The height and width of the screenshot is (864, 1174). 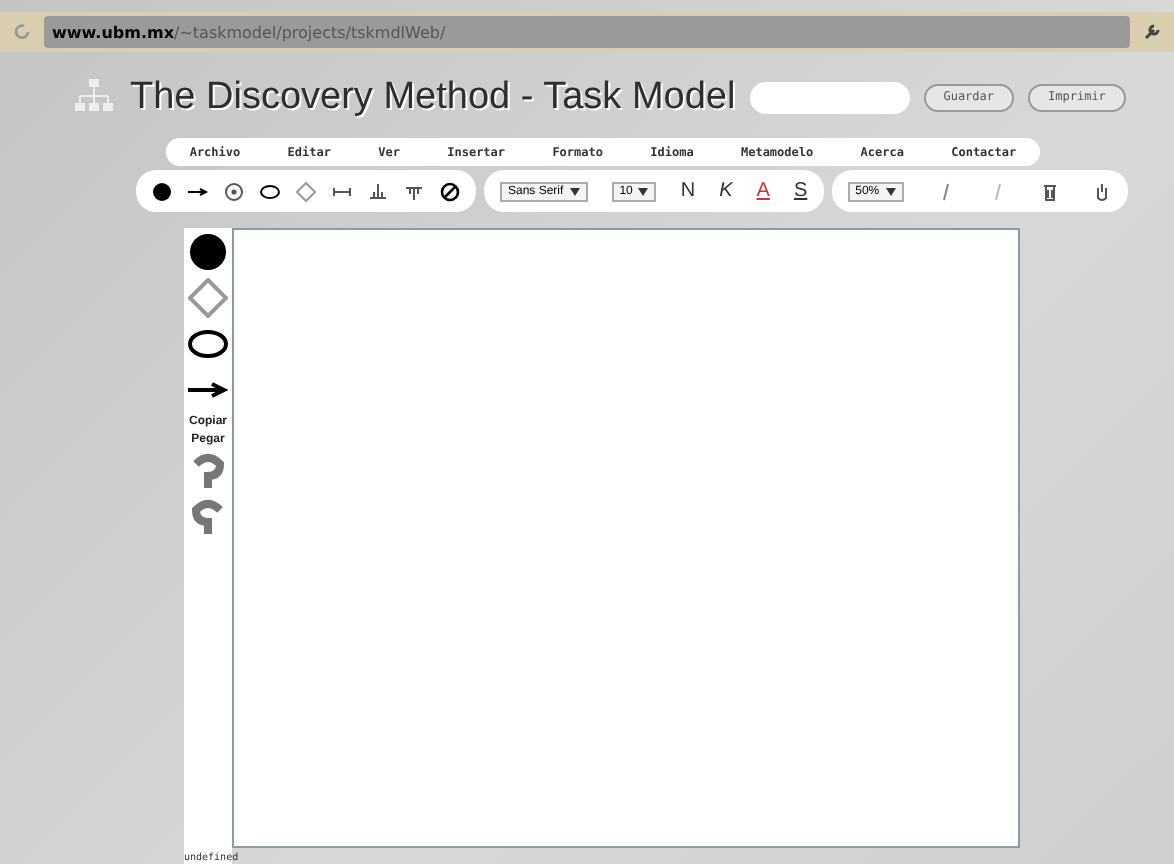 What do you see at coordinates (763, 191) in the screenshot?
I see `font-color-button: A` at bounding box center [763, 191].